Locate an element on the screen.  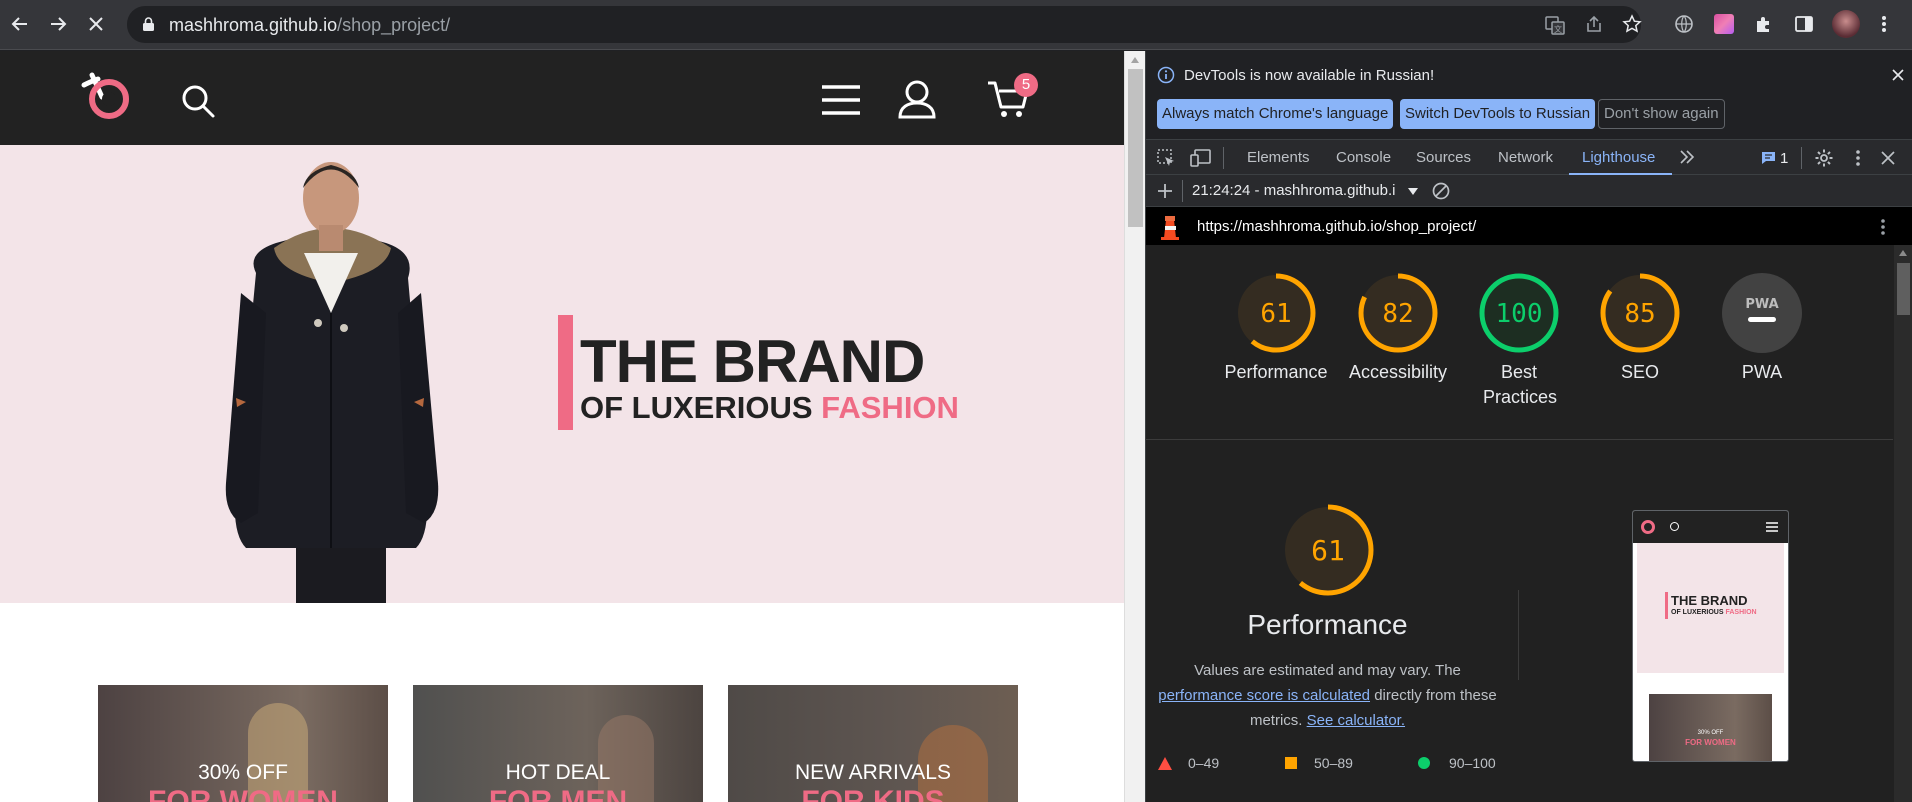
pwa-badge-text: PWA is located at coordinates (1761, 304).